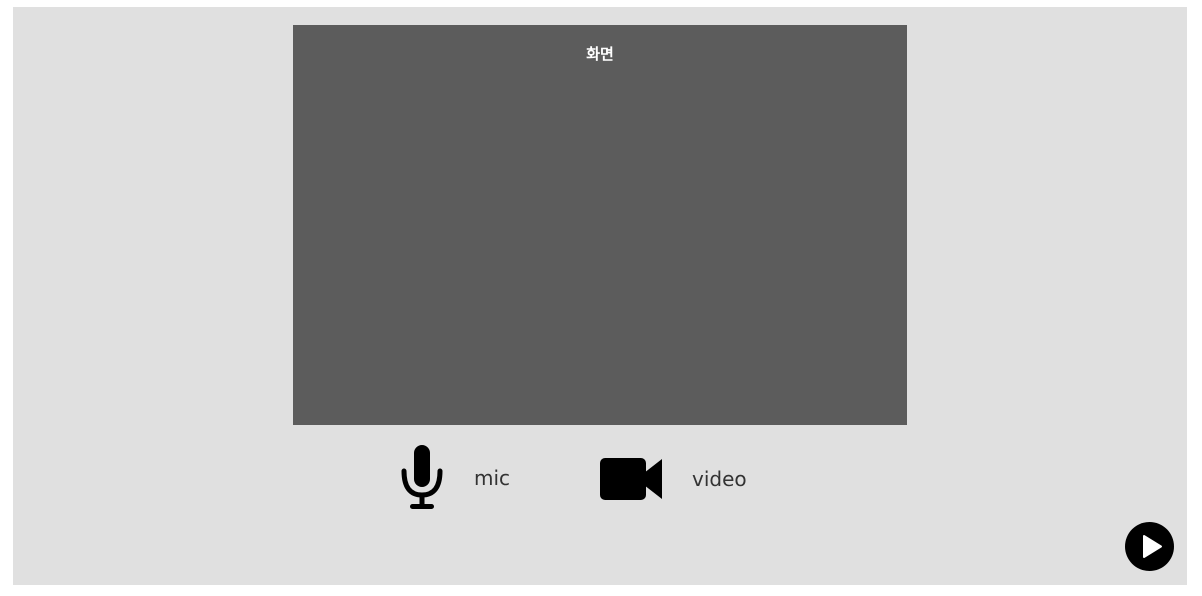  I want to click on video-toggle: video, so click(673, 479).